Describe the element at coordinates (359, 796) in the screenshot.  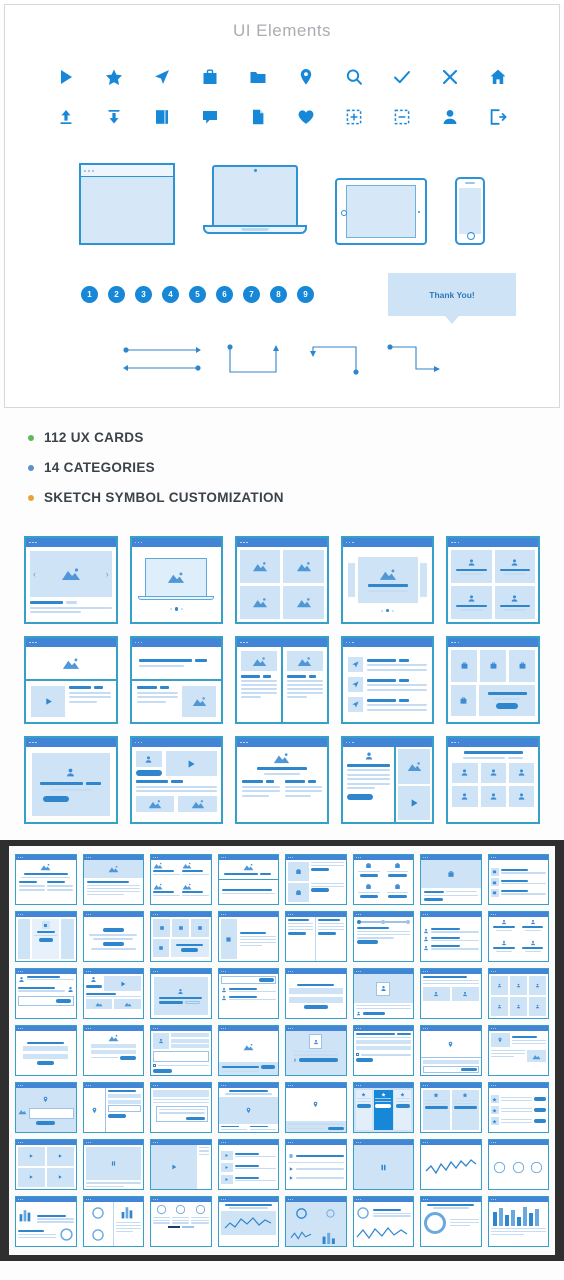
I see `action-button` at that location.